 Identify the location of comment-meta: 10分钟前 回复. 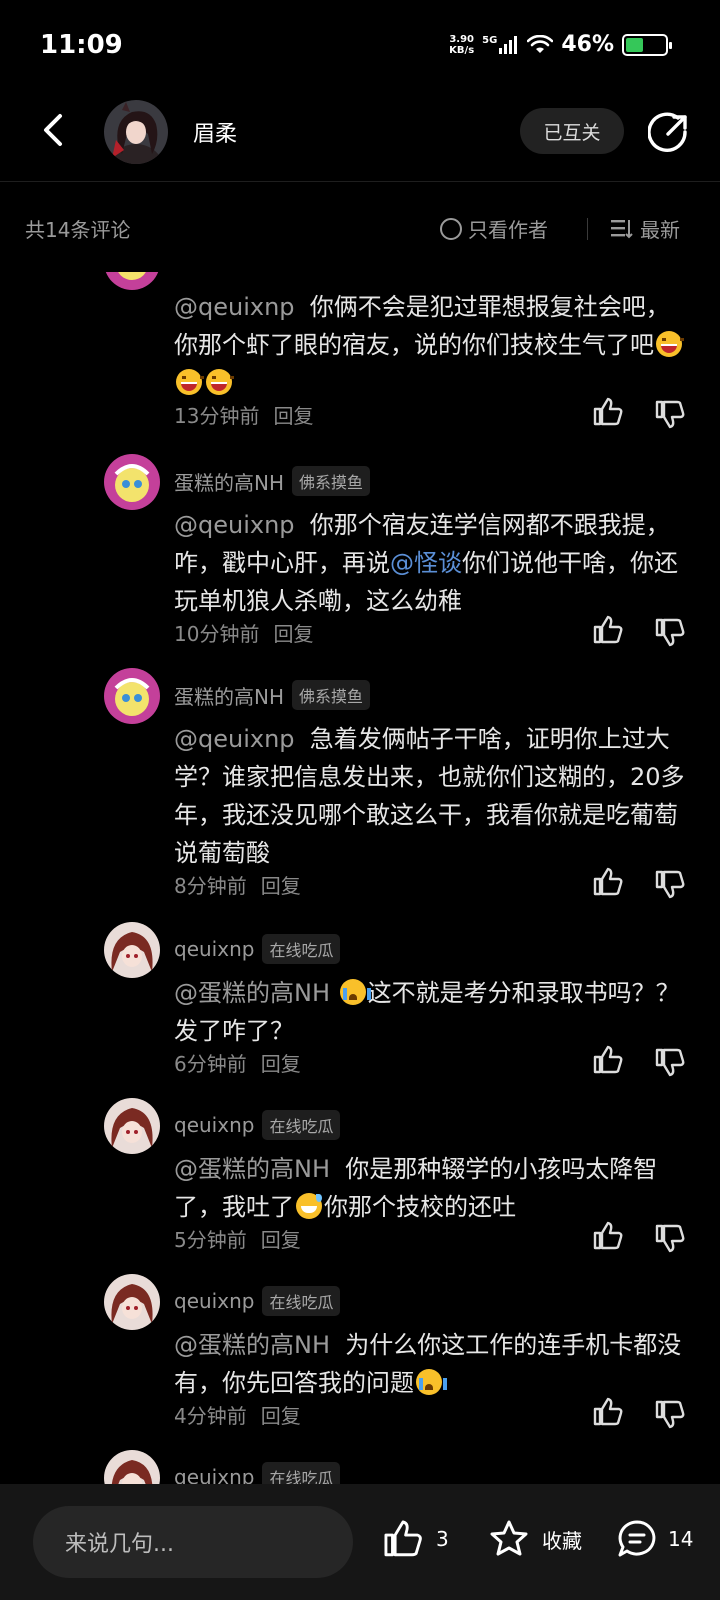
(243, 632).